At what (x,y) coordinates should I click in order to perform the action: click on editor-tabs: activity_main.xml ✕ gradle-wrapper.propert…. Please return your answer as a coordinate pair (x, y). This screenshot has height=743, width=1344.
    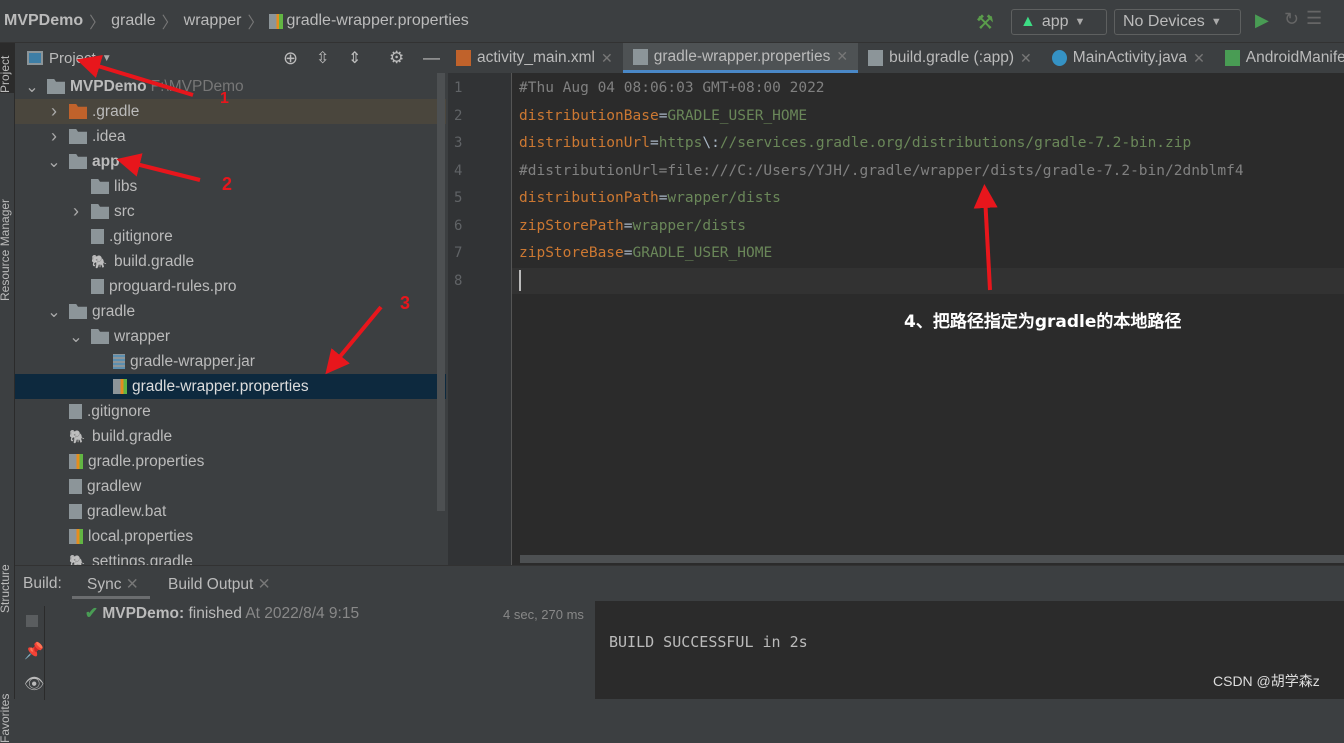
    Looking at the image, I should click on (895, 58).